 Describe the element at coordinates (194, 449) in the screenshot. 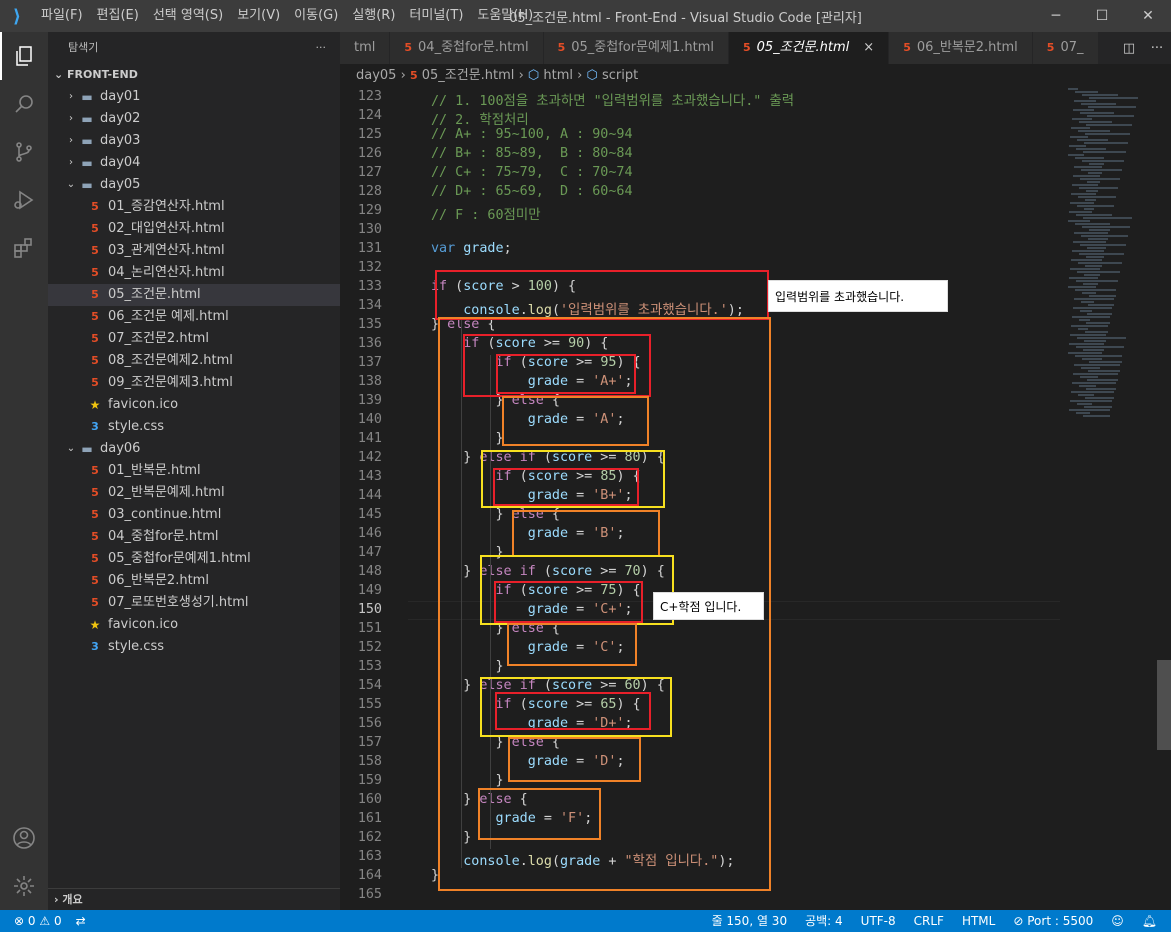

I see `folder-item: ⌄ ▬ day06` at that location.